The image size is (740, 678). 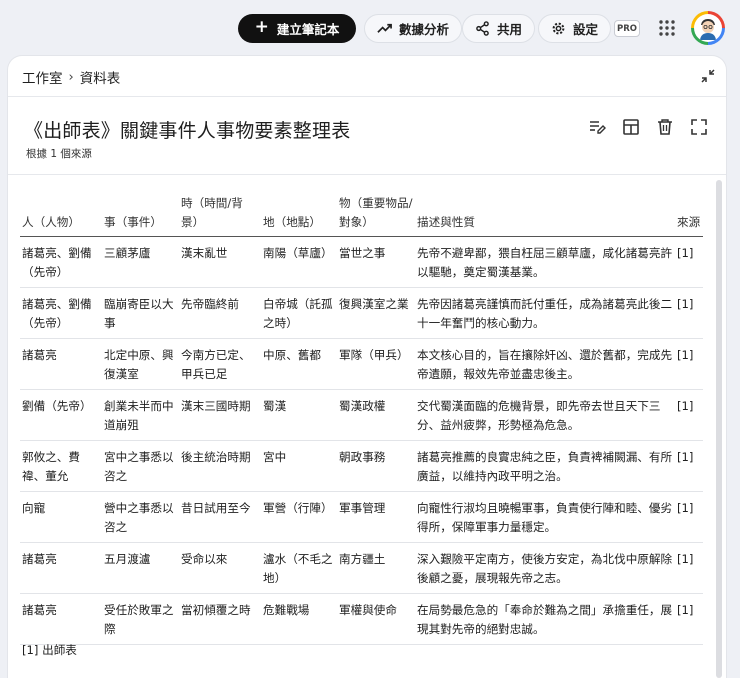 What do you see at coordinates (376, 262) in the screenshot?
I see `cell-object: 當世之事` at bounding box center [376, 262].